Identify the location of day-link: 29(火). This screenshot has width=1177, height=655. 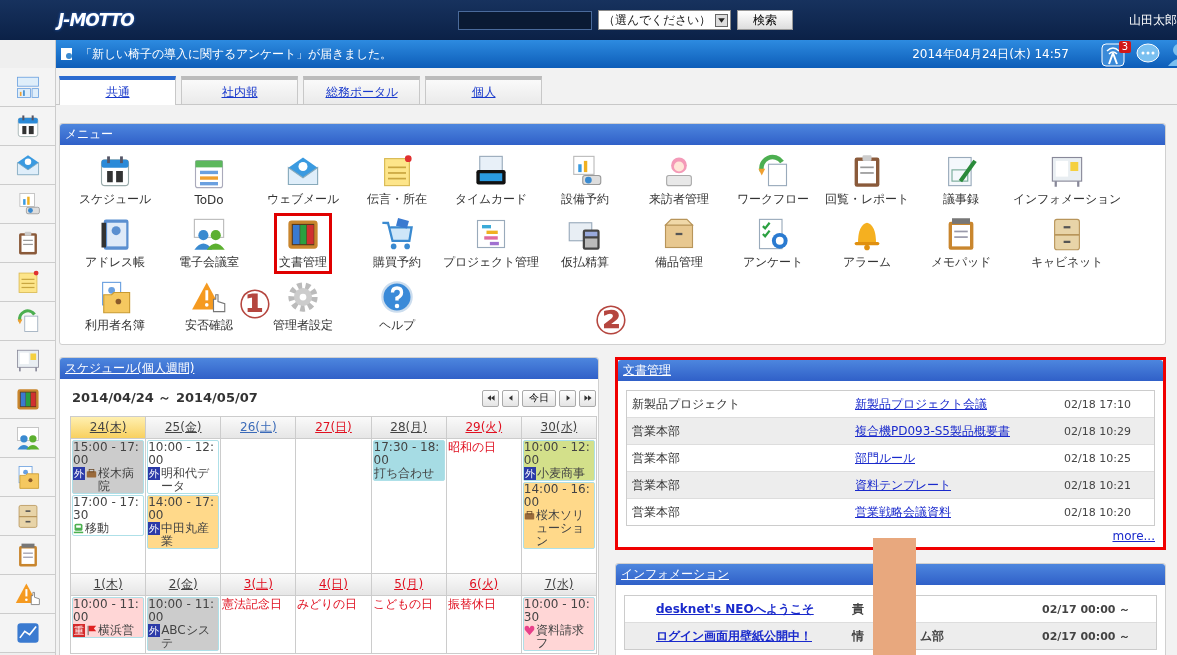
(484, 427).